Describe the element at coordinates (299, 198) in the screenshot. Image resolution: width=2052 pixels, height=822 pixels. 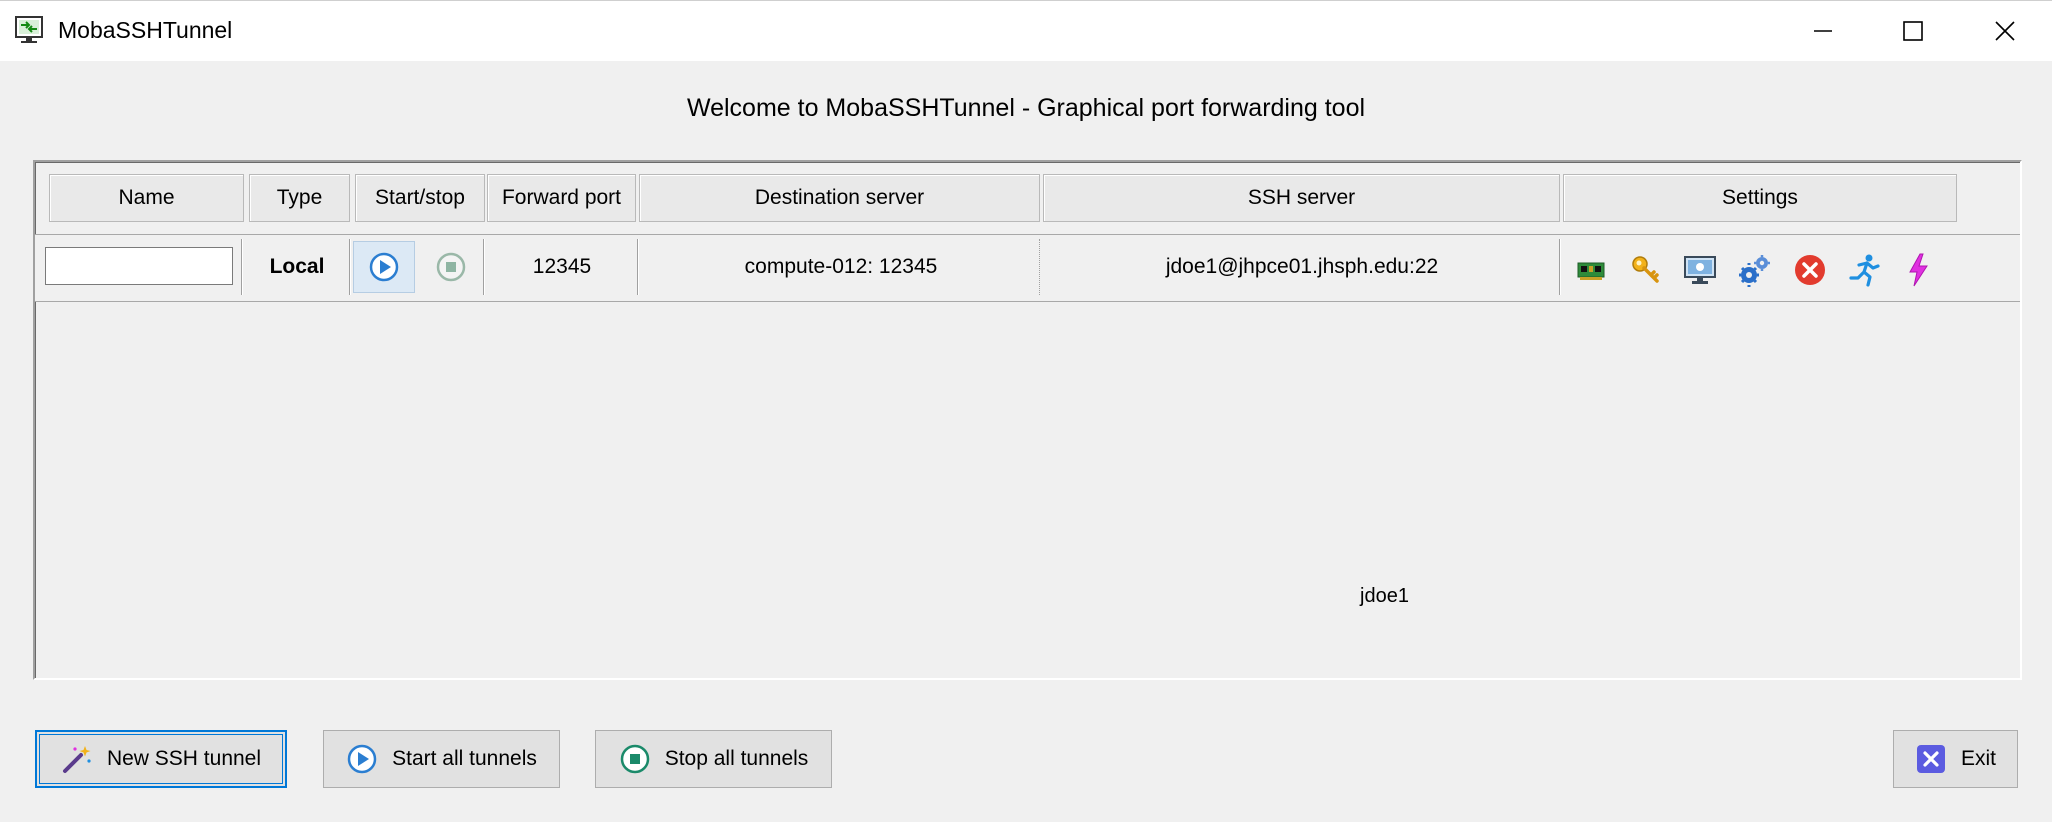
I see `header-type: Type` at that location.